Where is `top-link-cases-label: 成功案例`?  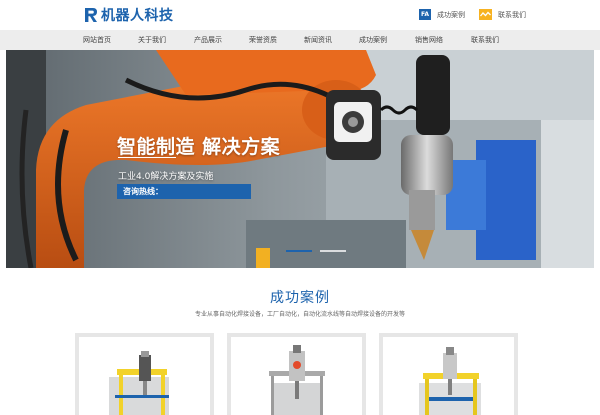 top-link-cases-label: 成功案例 is located at coordinates (451, 14).